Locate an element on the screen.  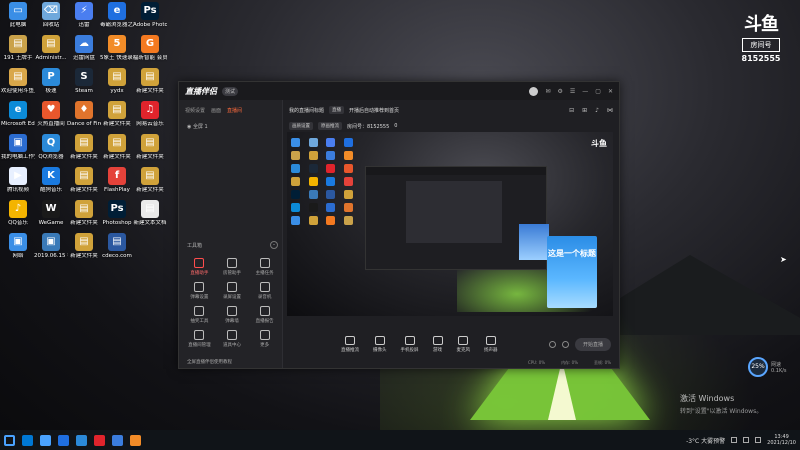
tool-item: 更多 is located at coordinates (264, 339).